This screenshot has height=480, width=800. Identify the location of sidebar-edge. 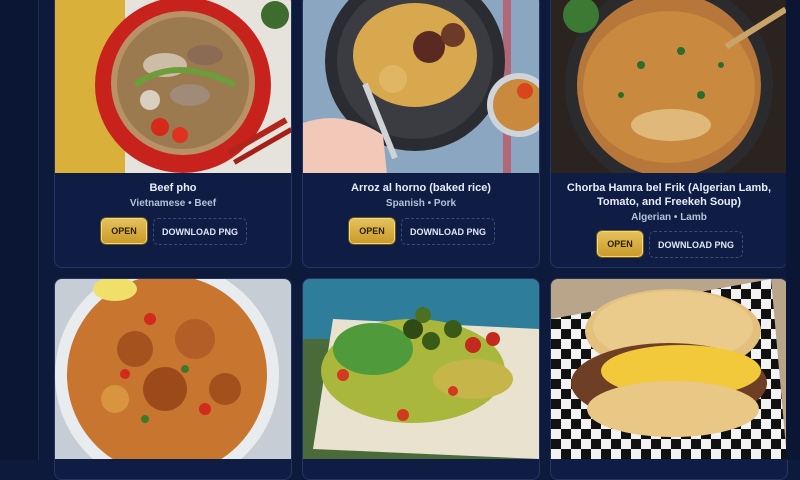
(19, 230).